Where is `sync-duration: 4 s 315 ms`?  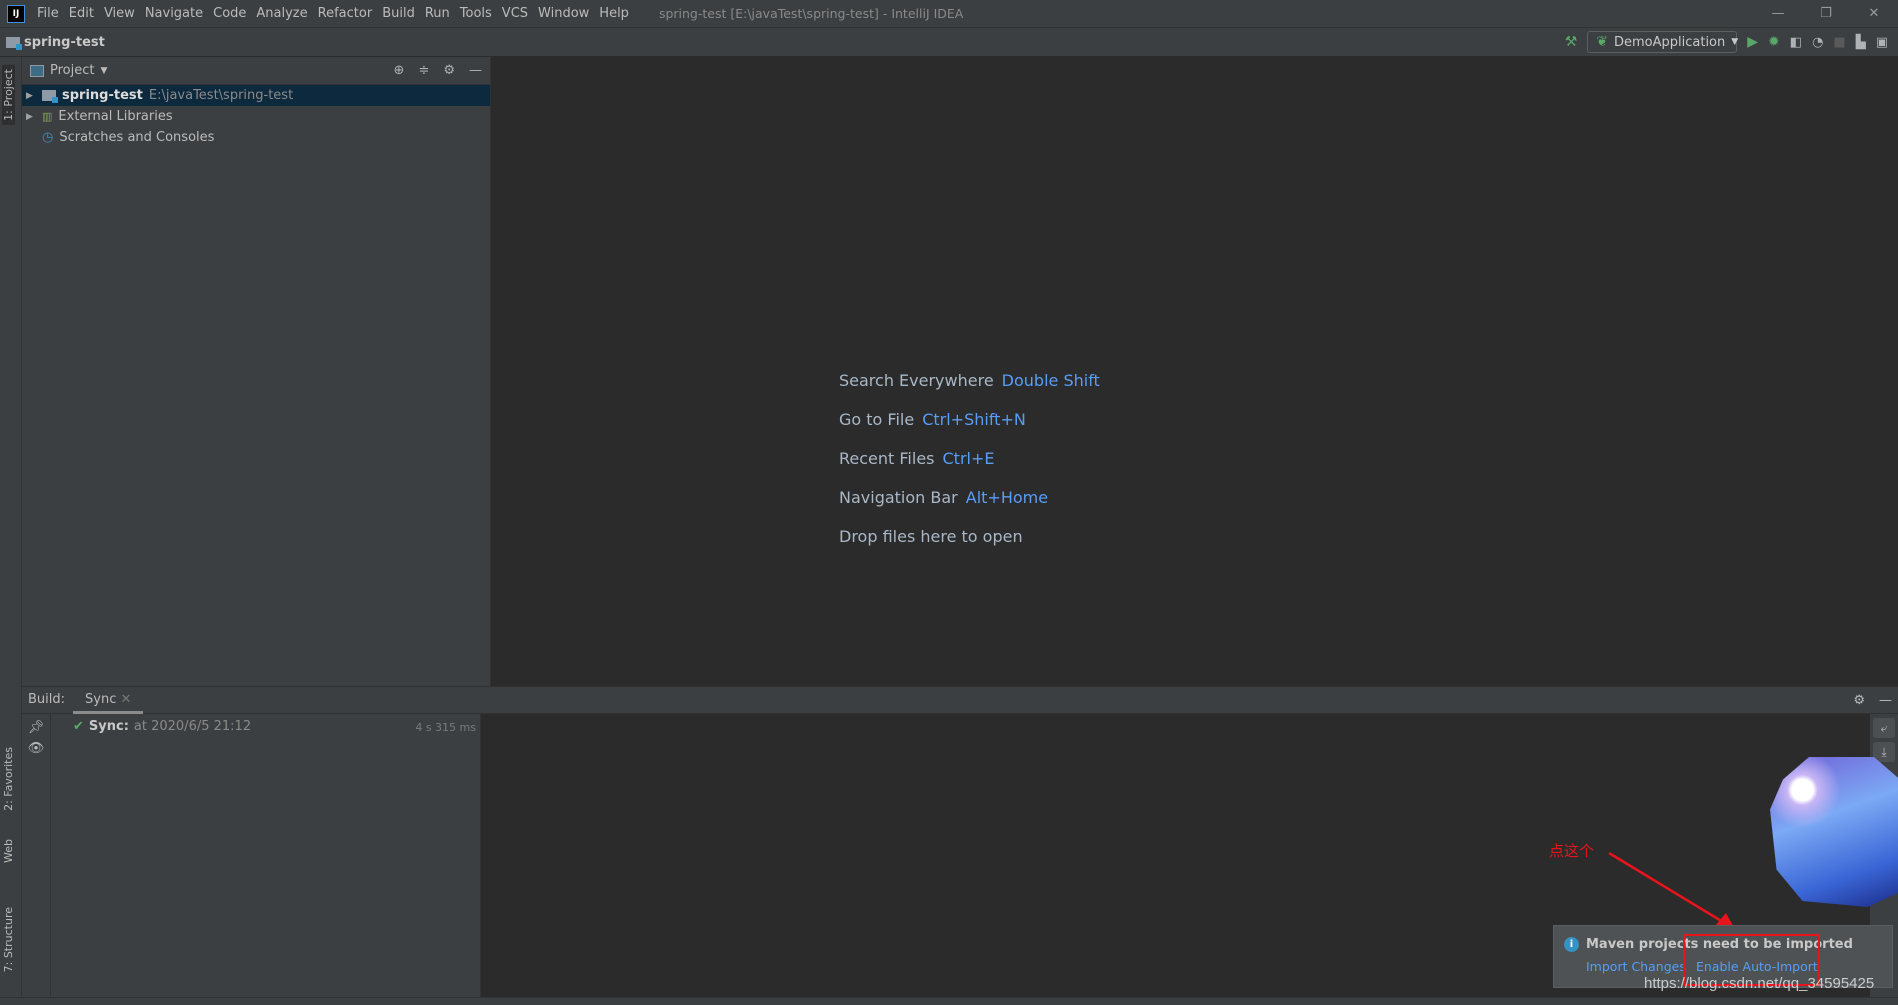
sync-duration: 4 s 315 ms is located at coordinates (445, 727).